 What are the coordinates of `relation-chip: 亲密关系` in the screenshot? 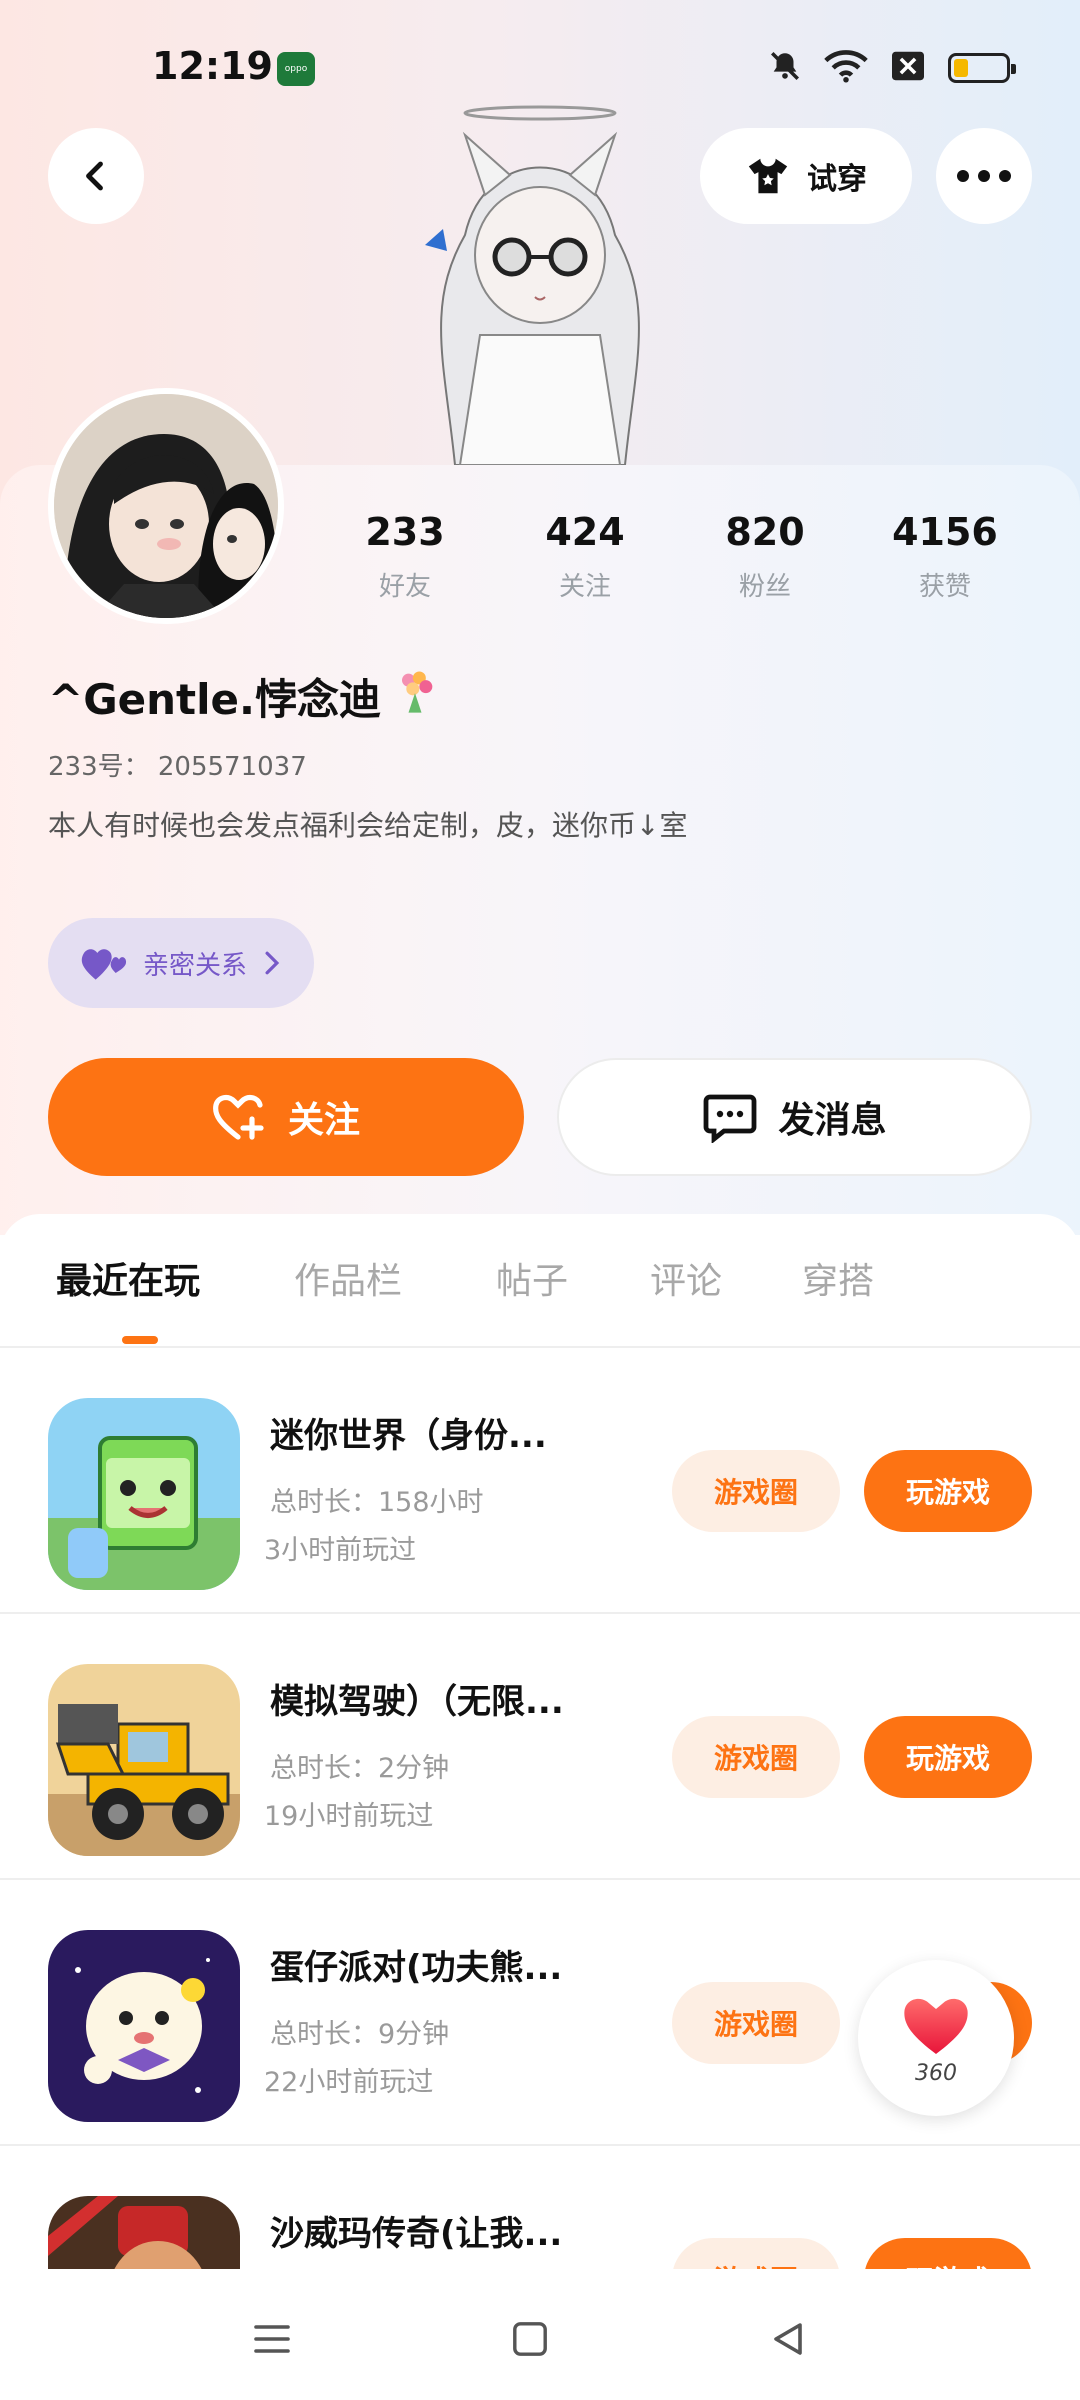 It's located at (181, 963).